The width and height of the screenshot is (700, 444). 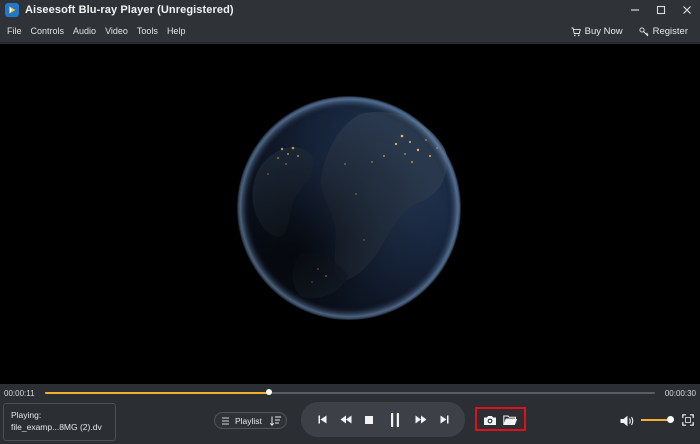 I want to click on seek-bar, so click(x=350, y=392).